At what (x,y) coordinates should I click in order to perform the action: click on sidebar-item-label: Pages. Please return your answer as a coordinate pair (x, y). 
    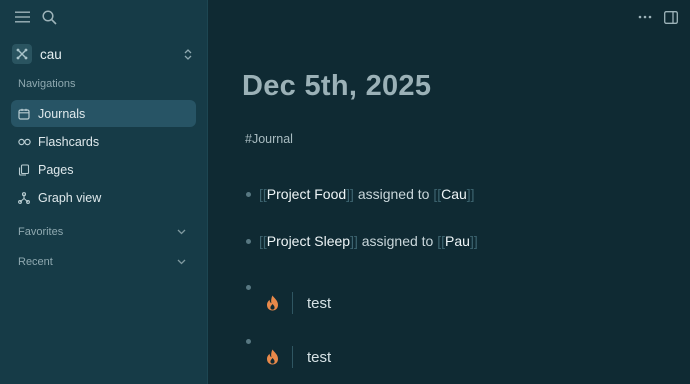
    Looking at the image, I should click on (56, 169).